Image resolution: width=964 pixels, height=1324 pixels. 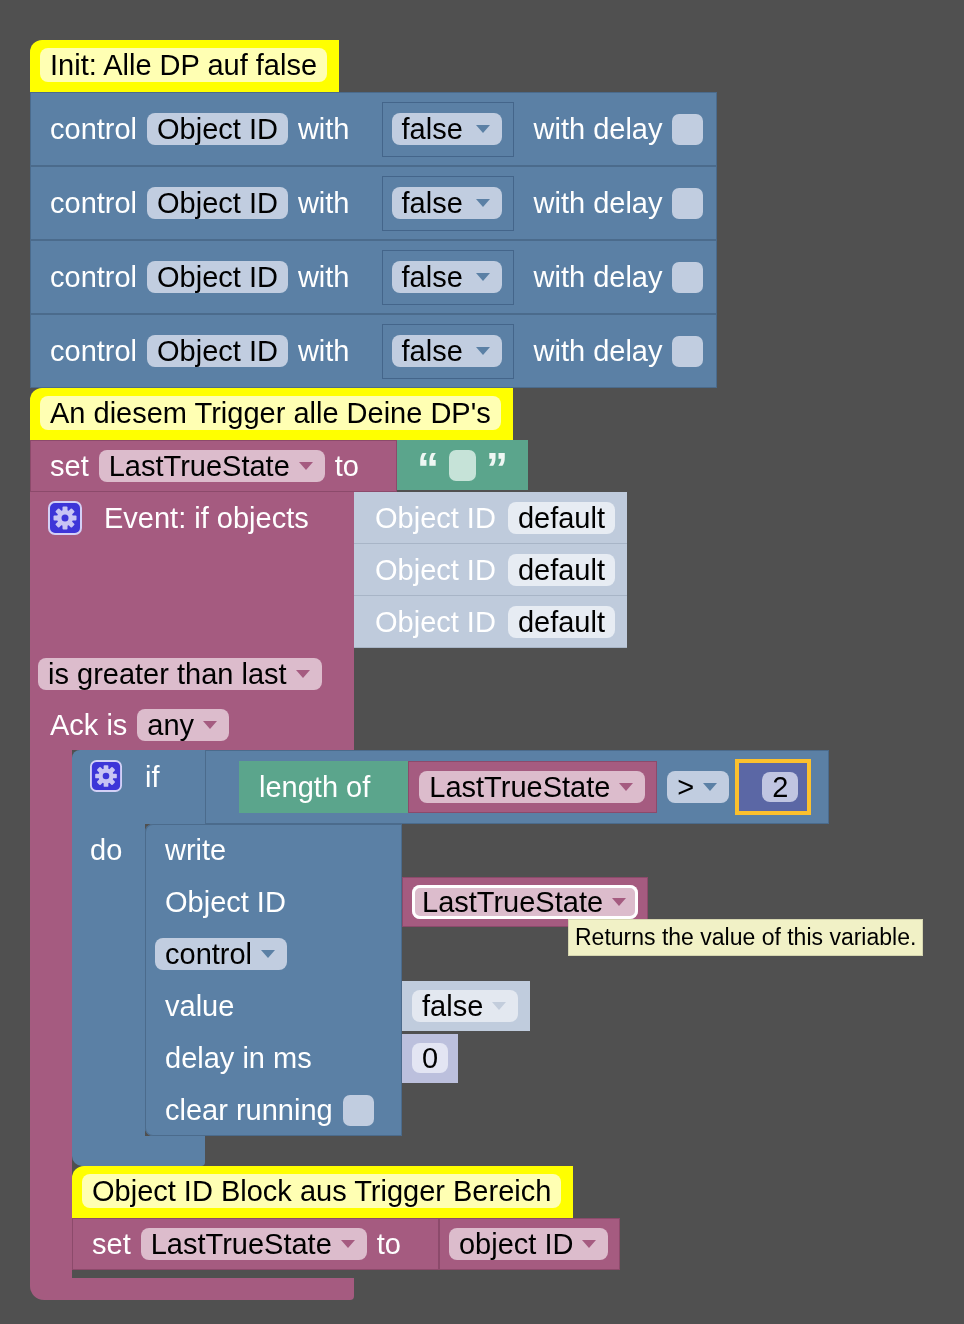 I want to click on block-label: clear running, so click(x=249, y=1110).